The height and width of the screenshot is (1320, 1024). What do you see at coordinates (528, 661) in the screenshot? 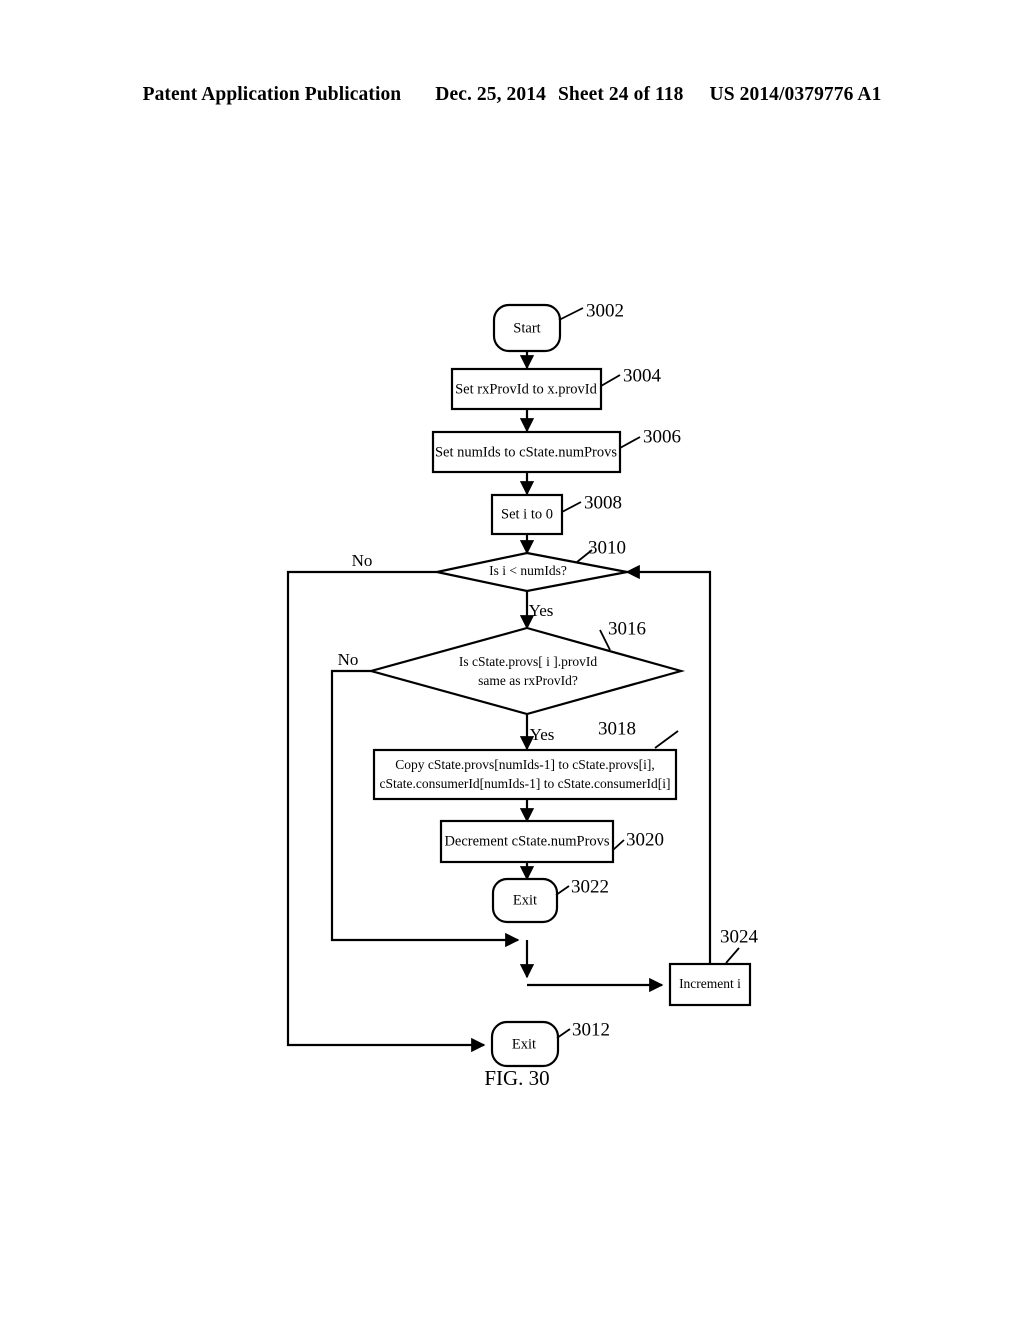
I see `node-decision-prov-match-line1: Is cState.provs[ i ].provId` at bounding box center [528, 661].